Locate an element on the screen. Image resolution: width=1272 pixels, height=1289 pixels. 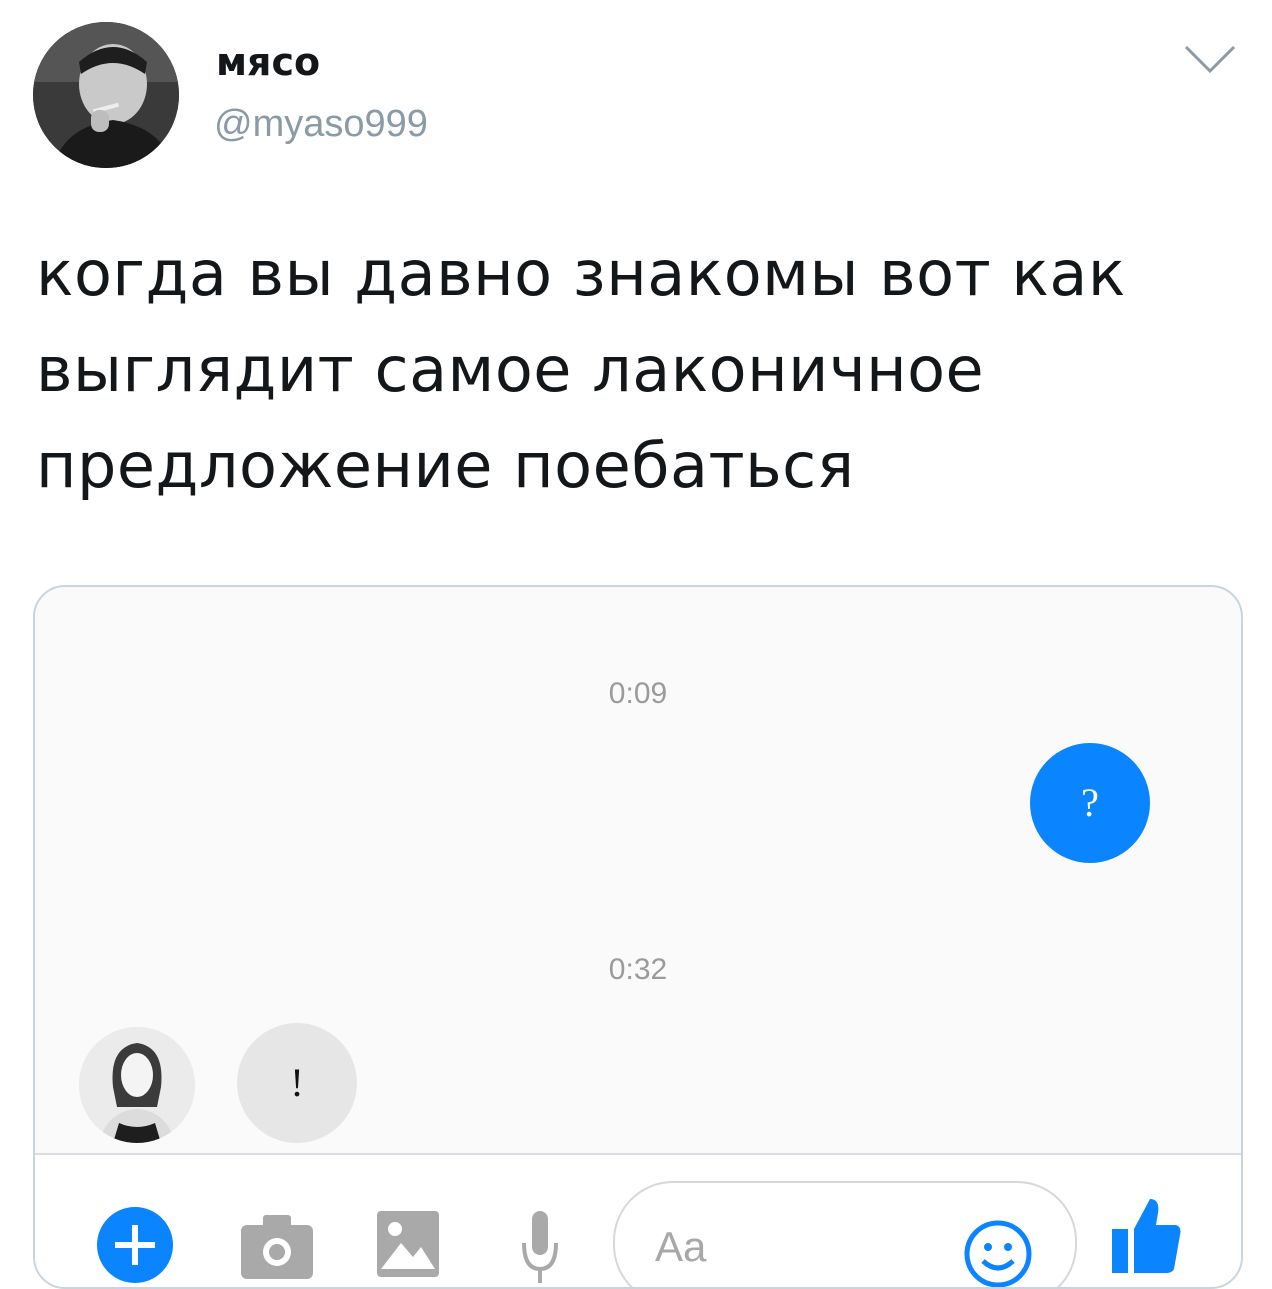
message-timestamp: 0:32 is located at coordinates (638, 969).